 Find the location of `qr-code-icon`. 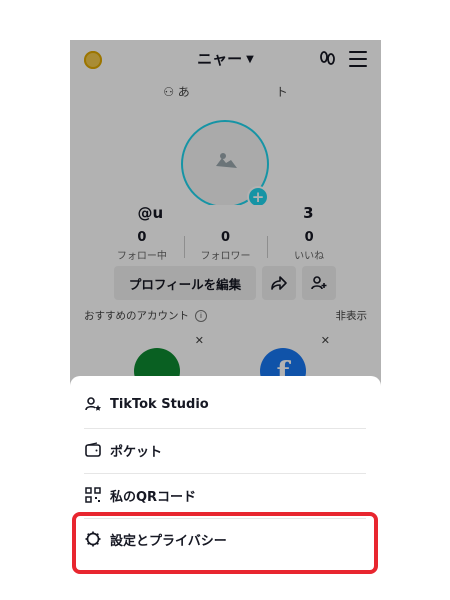

qr-code-icon is located at coordinates (93, 495).